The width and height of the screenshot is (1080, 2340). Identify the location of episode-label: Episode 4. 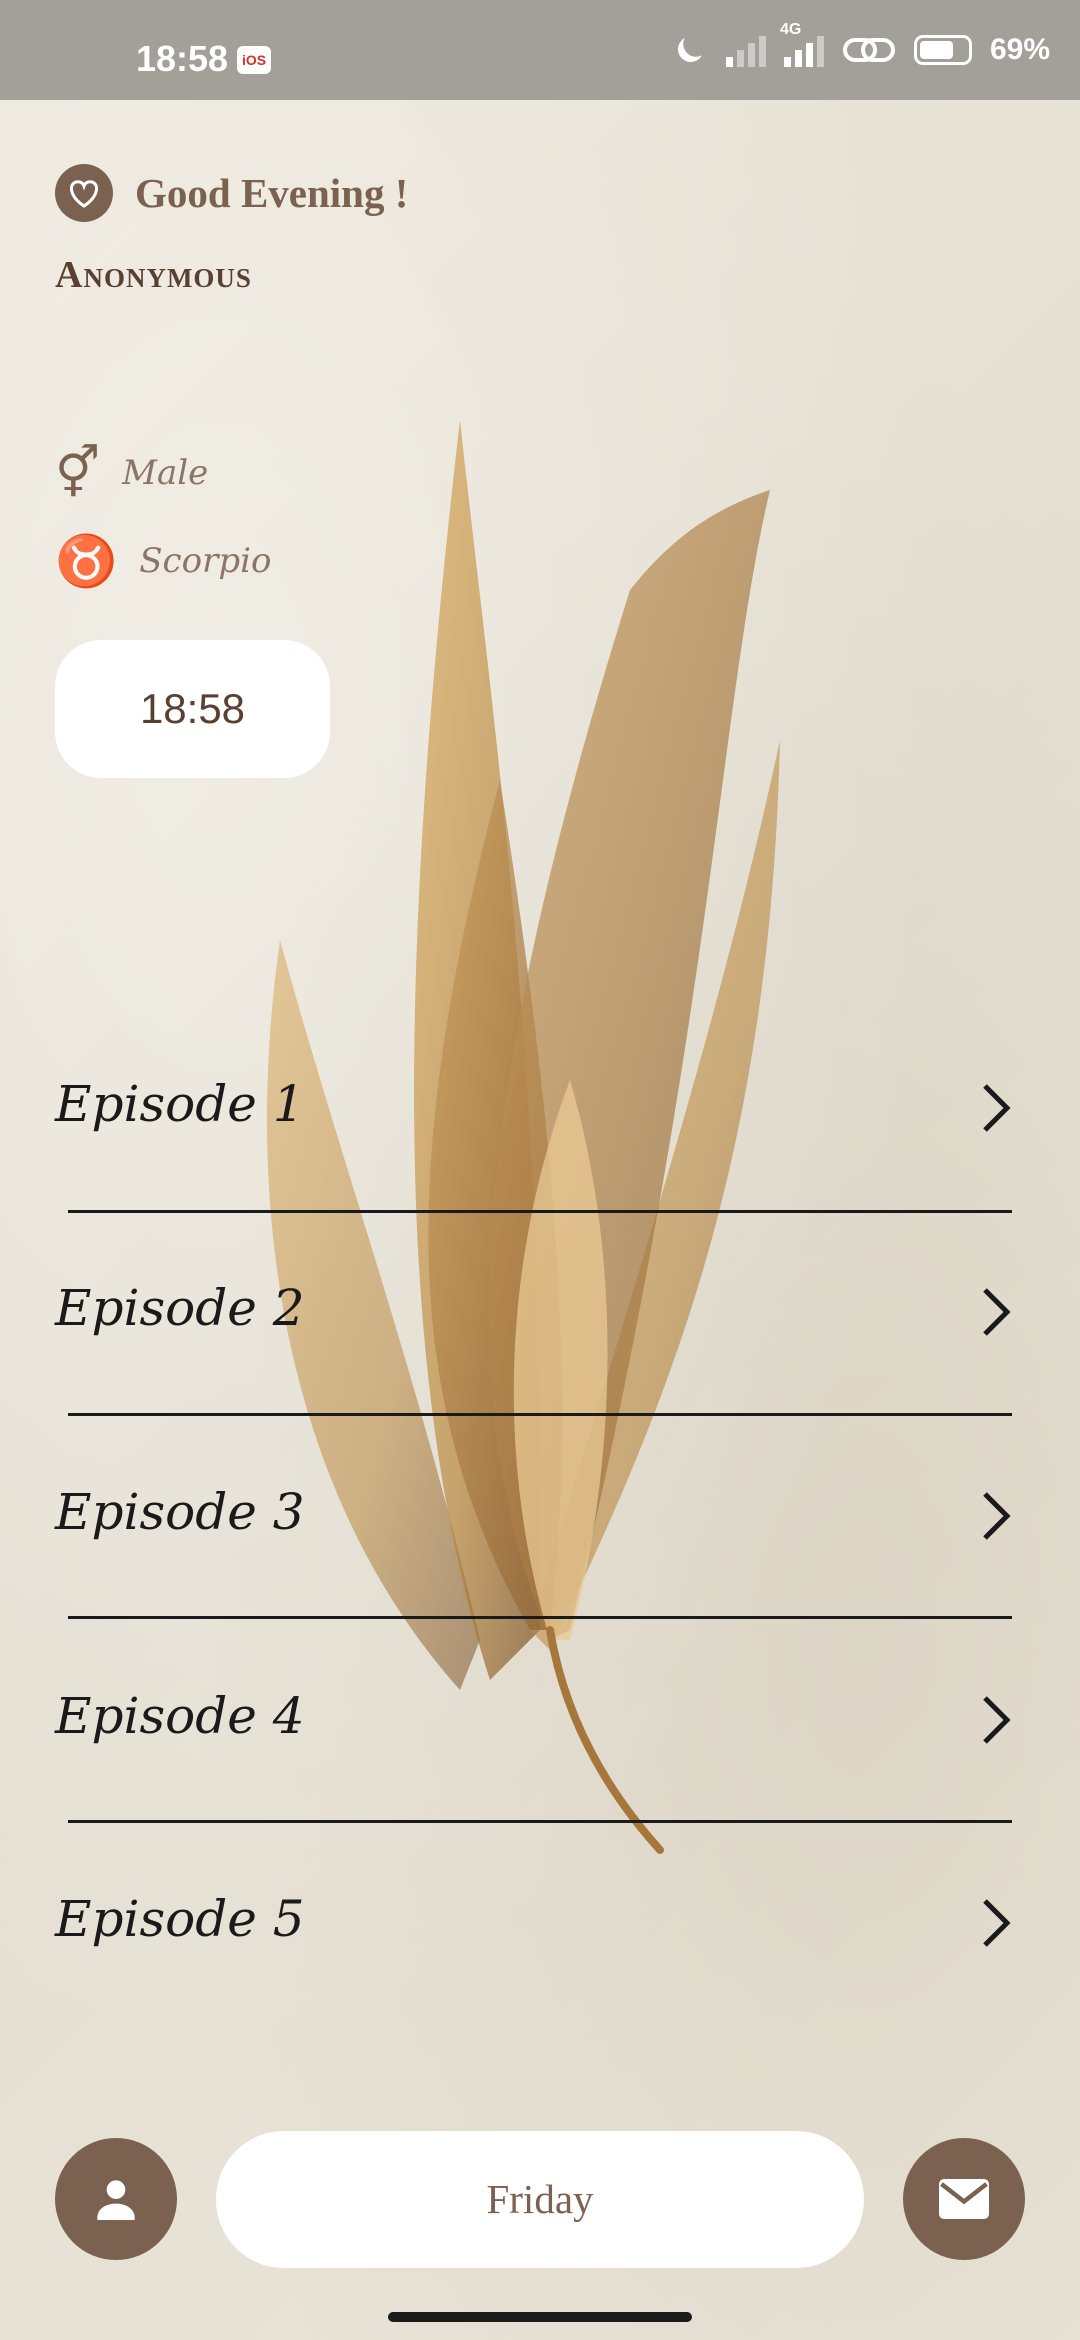
(180, 1716).